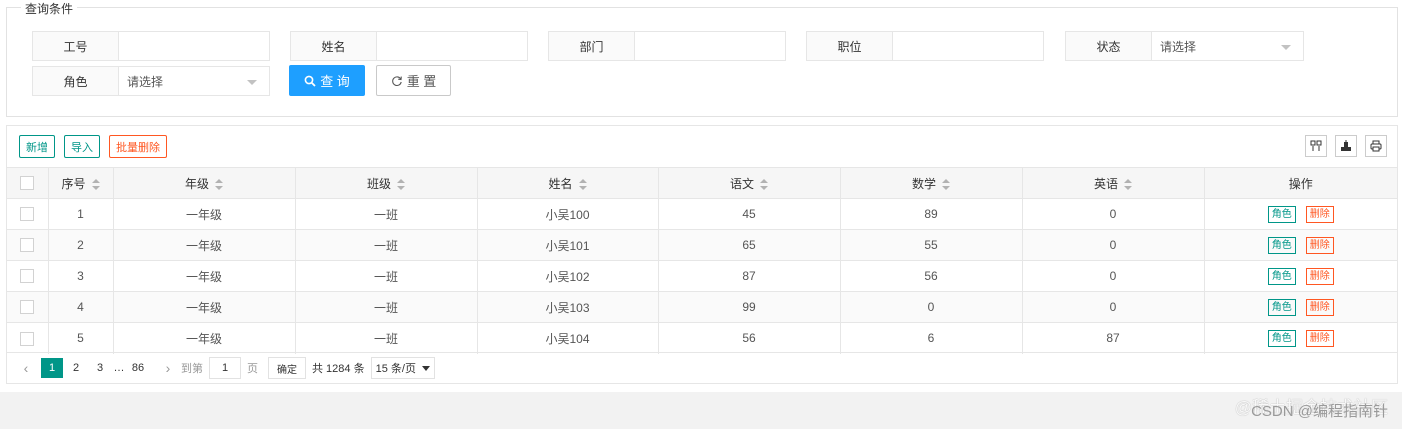 Image resolution: width=1402 pixels, height=429 pixels. Describe the element at coordinates (1376, 146) in the screenshot. I see `print-icon` at that location.